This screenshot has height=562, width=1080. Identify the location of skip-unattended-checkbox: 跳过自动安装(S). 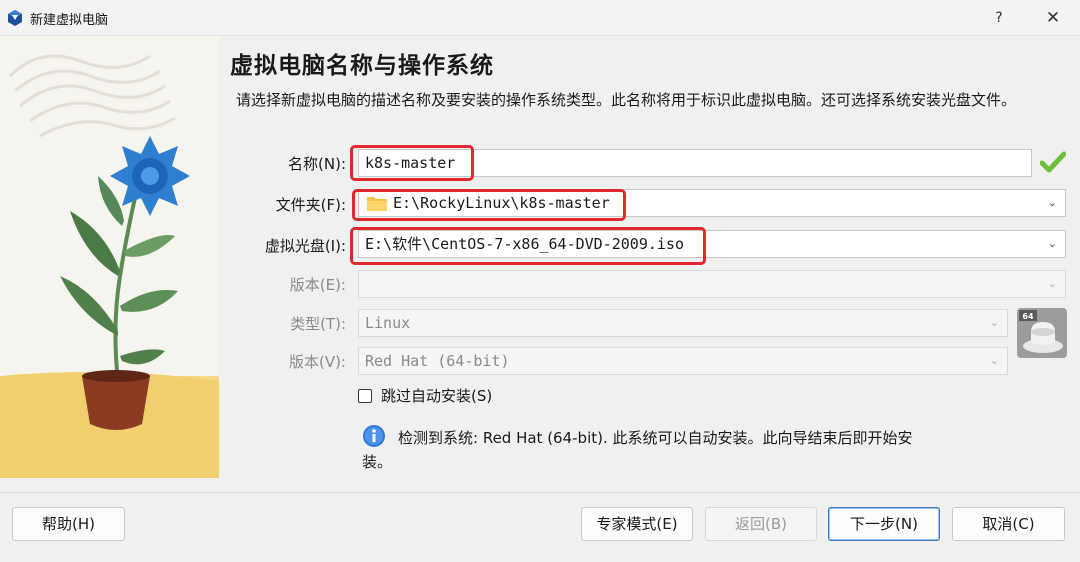
(425, 395).